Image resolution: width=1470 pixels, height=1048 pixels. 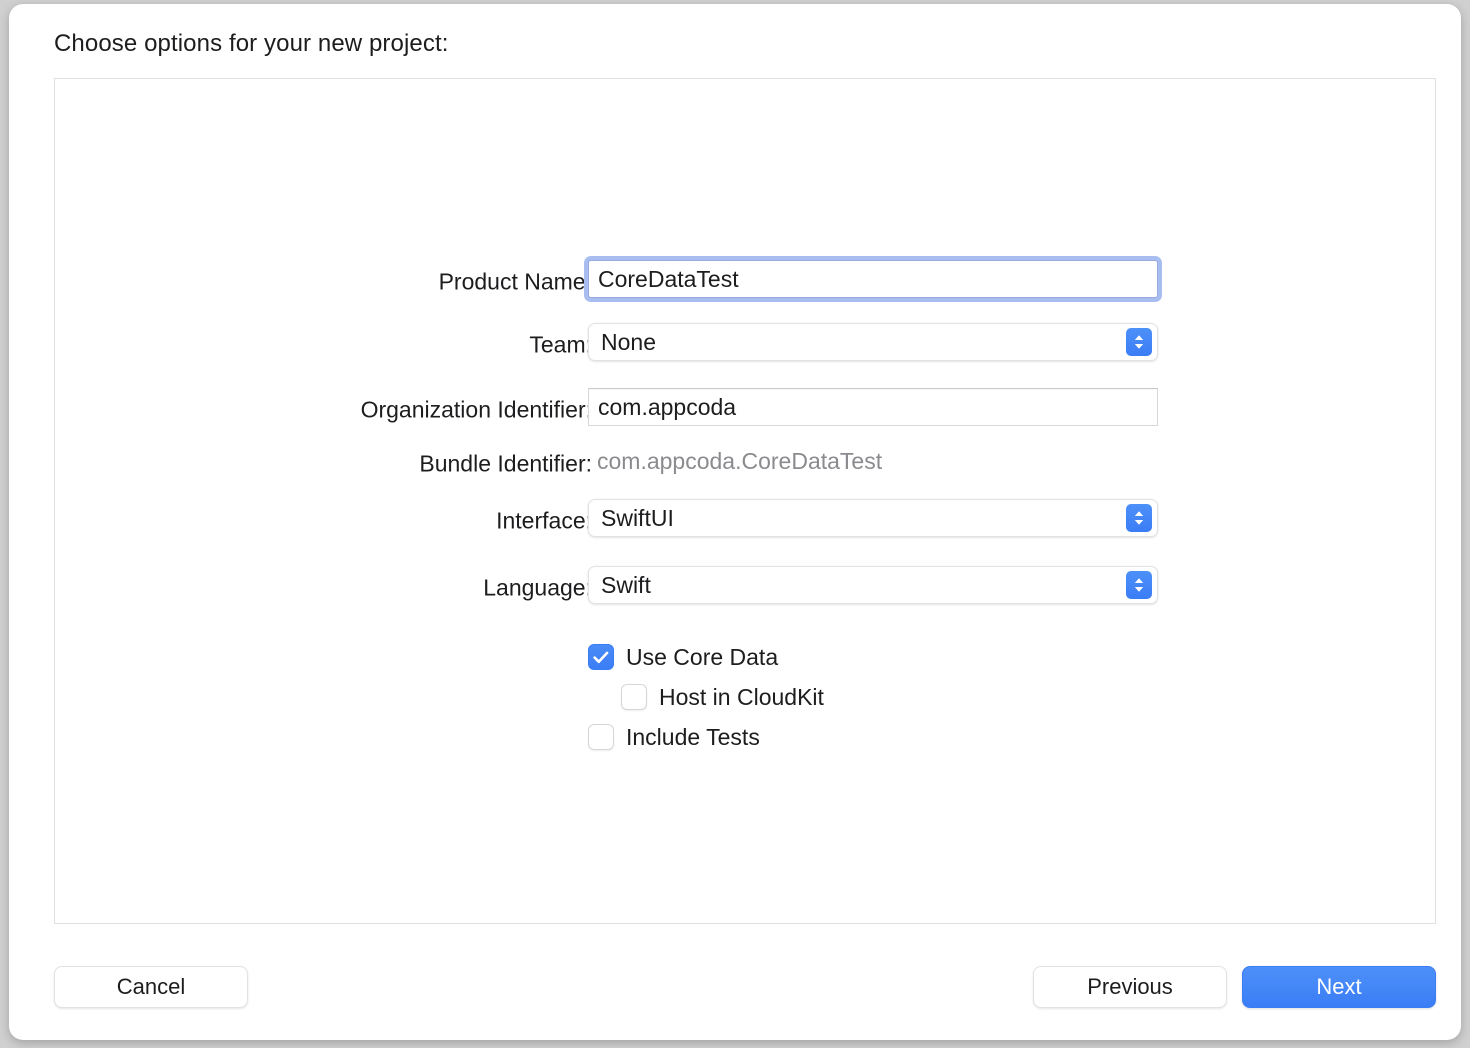 I want to click on organization-identifier-input: com.appcoda, so click(x=873, y=407).